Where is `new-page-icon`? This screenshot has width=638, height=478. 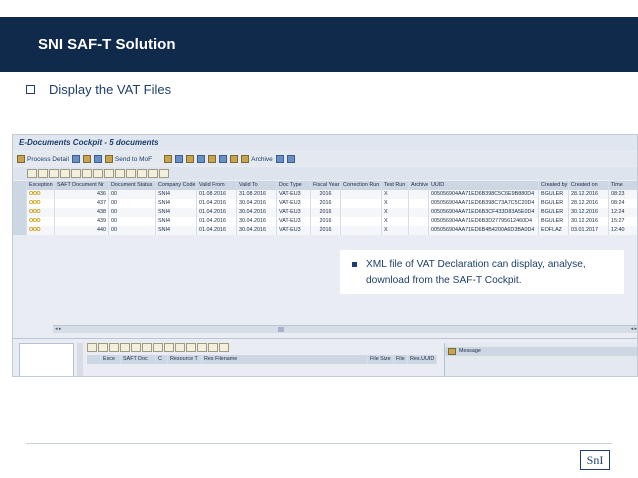 new-page-icon is located at coordinates (279, 159).